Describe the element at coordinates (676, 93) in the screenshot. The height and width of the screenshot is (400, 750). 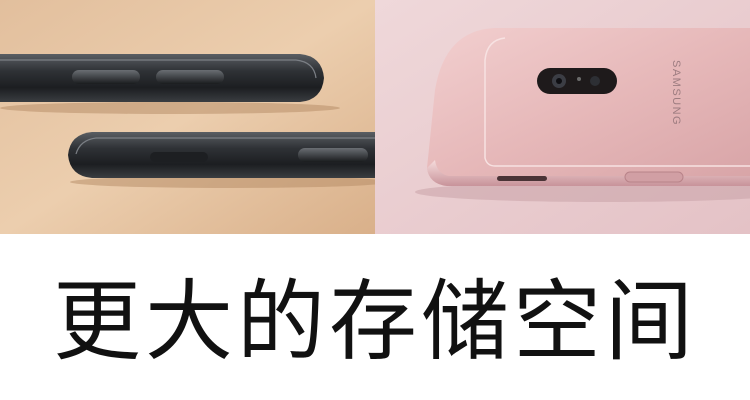
I see `samsung-logo: SAMSUNG` at that location.